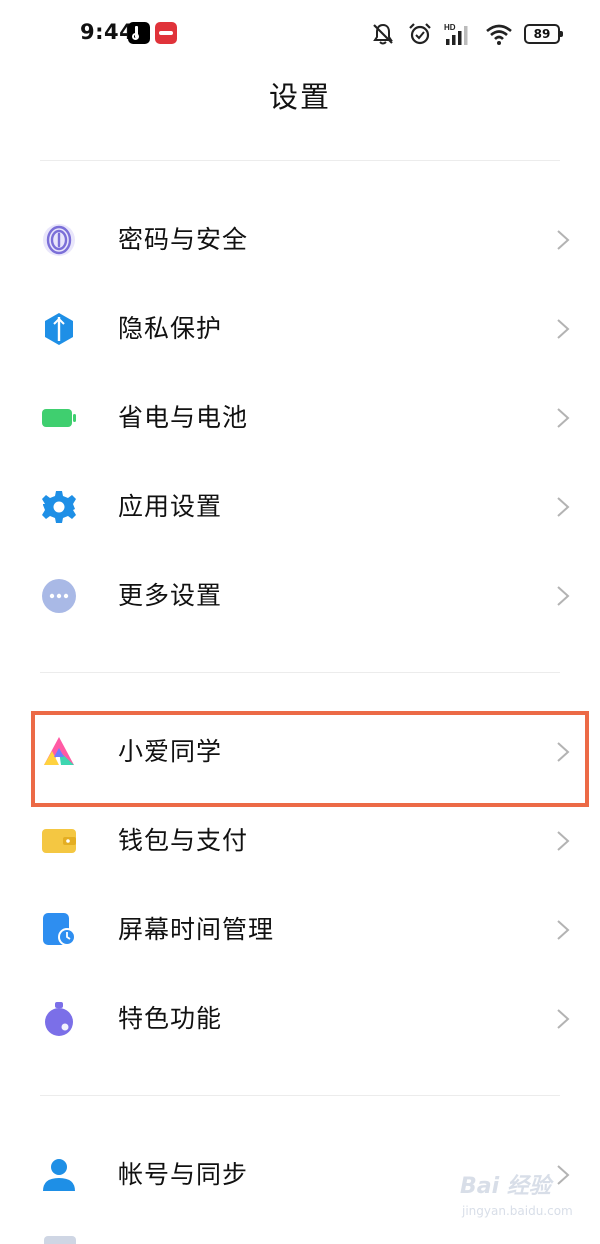 This screenshot has width=600, height=1244. Describe the element at coordinates (300, 507) in the screenshot. I see `settings-row-app-settings: 应用设置` at that location.